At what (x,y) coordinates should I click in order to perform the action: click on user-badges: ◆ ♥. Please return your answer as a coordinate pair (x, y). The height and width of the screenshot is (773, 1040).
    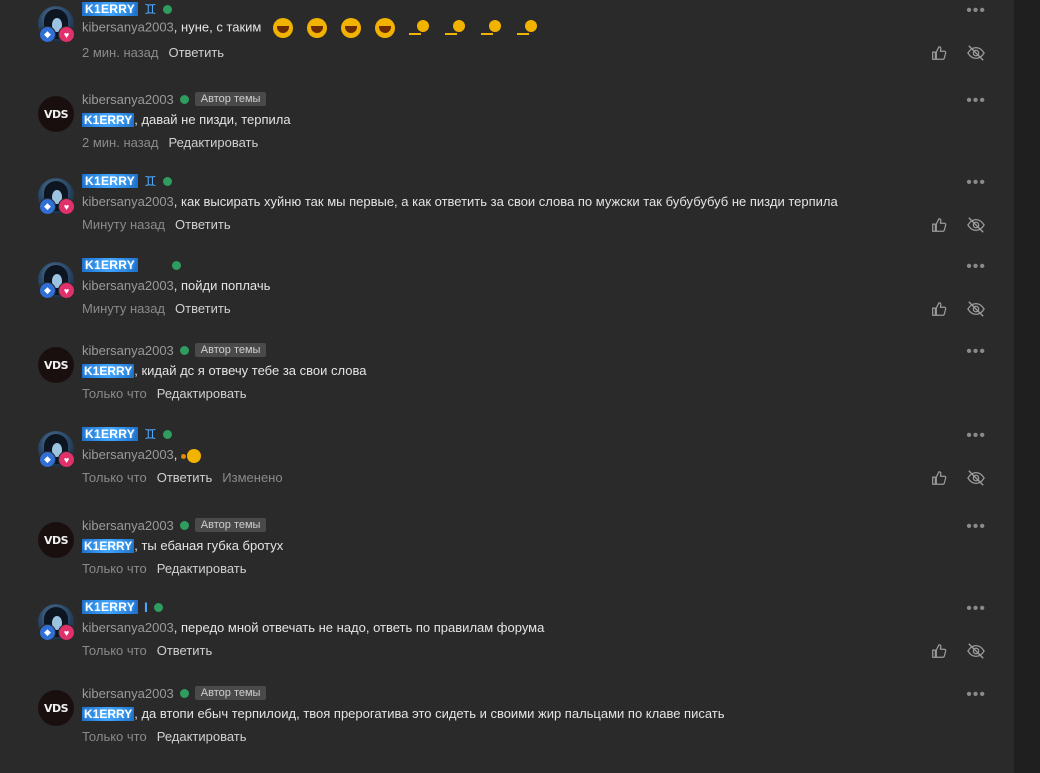
    Looking at the image, I should click on (57, 459).